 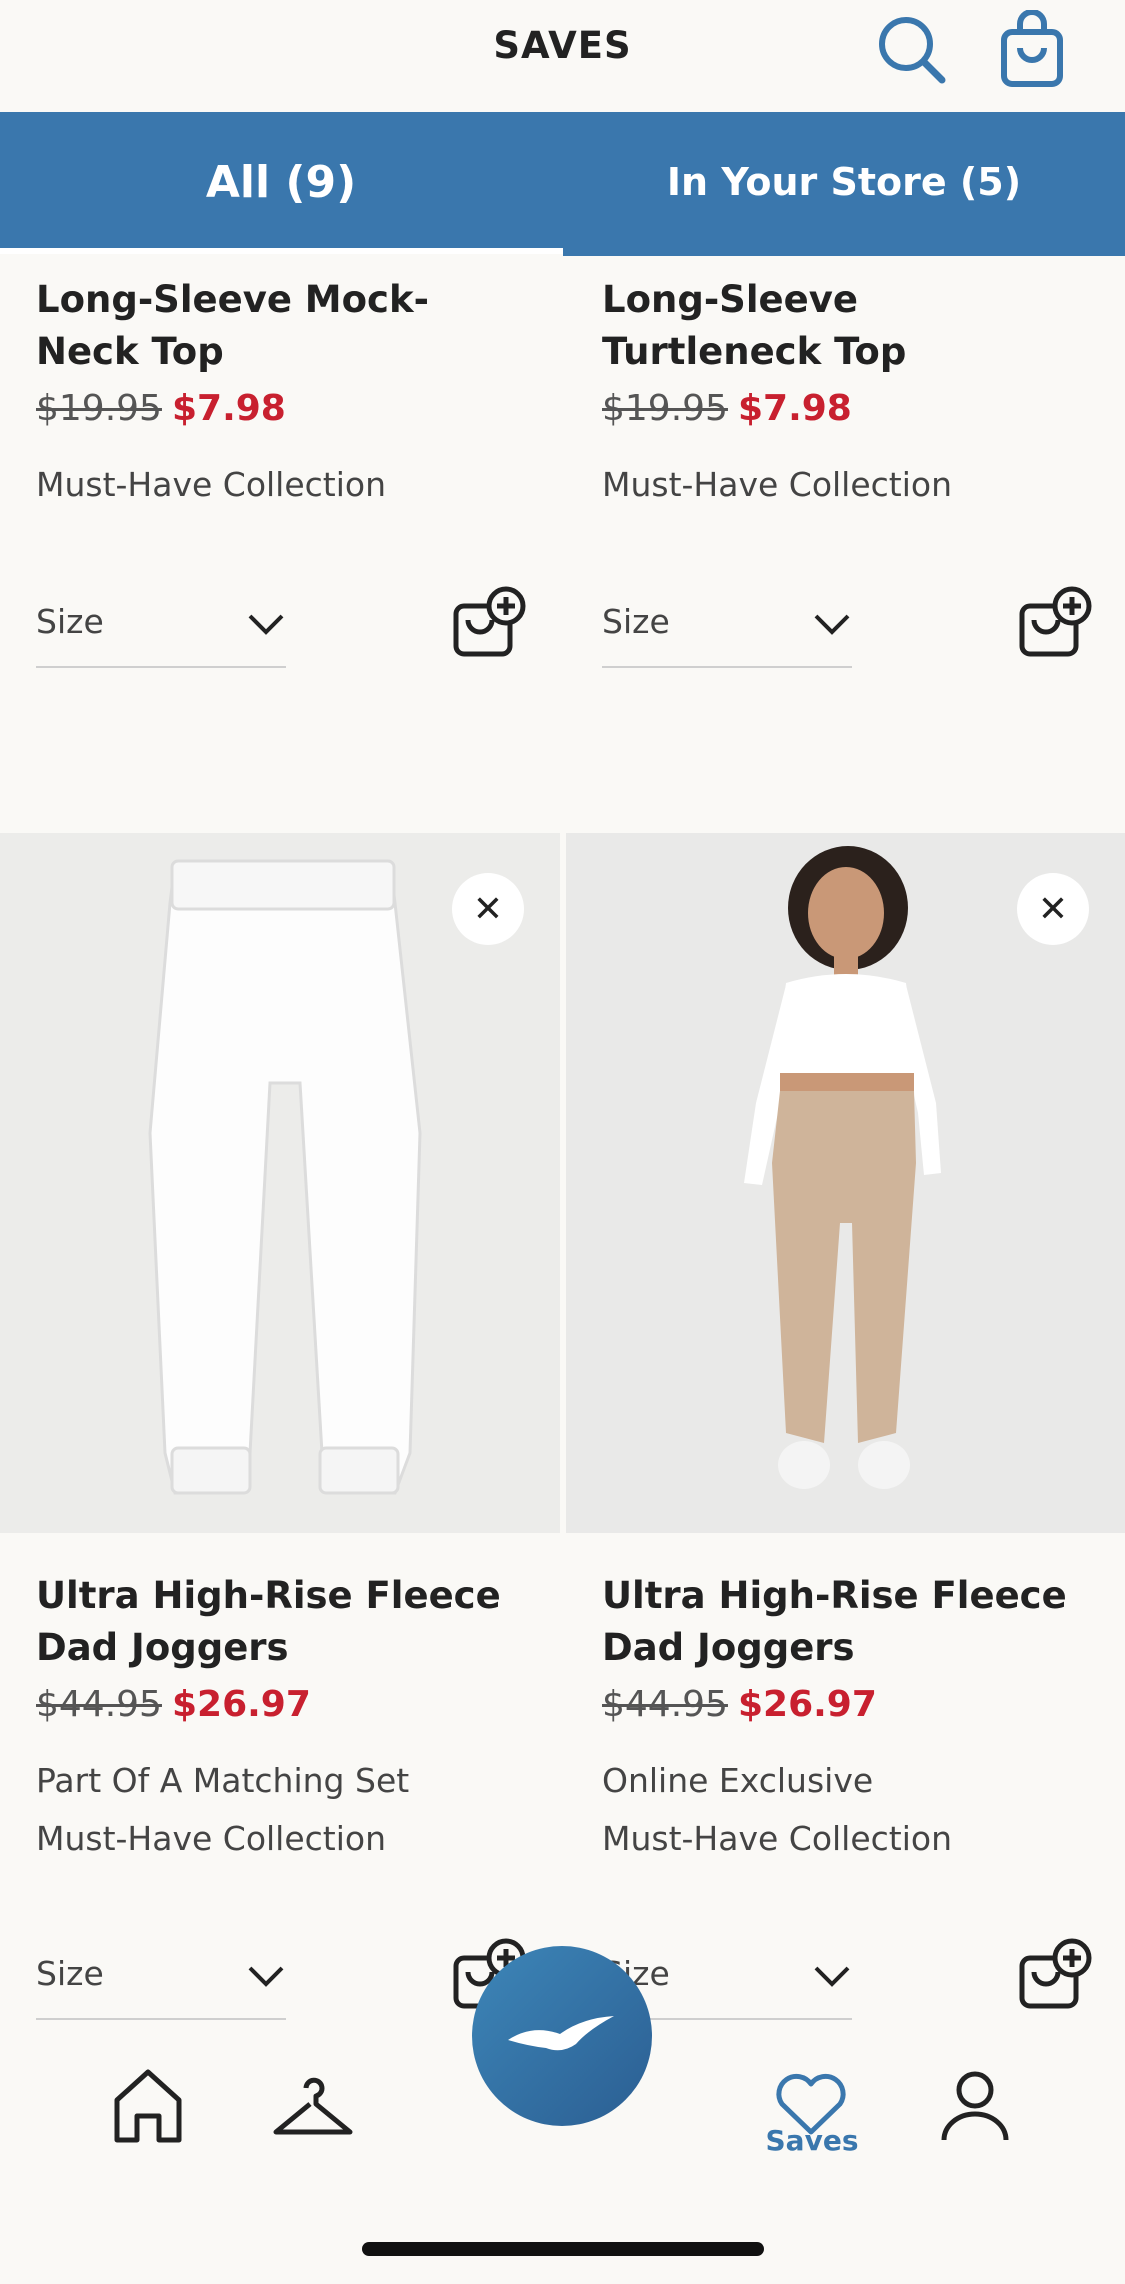 I want to click on product-name: Long-Sleeve Turtleneck Top, so click(x=754, y=325).